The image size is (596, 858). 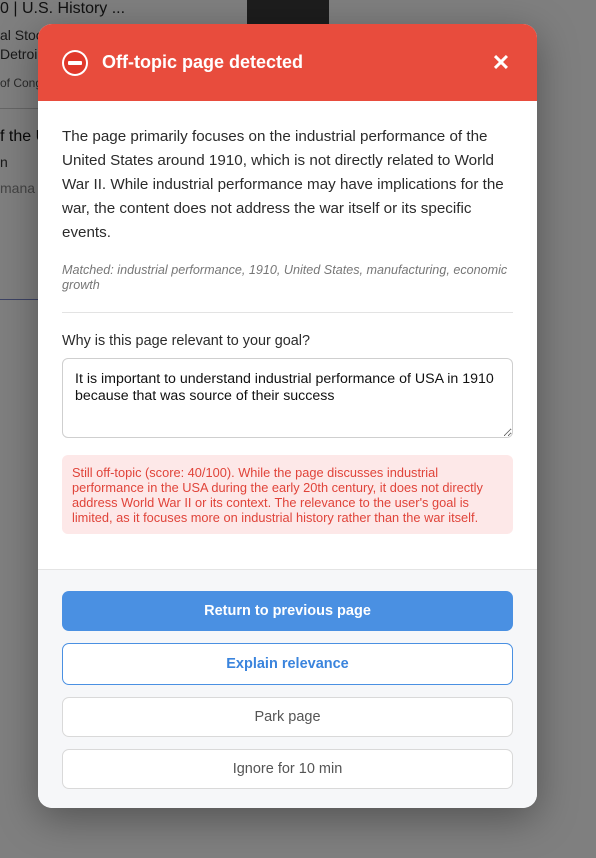 I want to click on relevance-question-label: Why is this page relevant to your goal?, so click(x=186, y=341).